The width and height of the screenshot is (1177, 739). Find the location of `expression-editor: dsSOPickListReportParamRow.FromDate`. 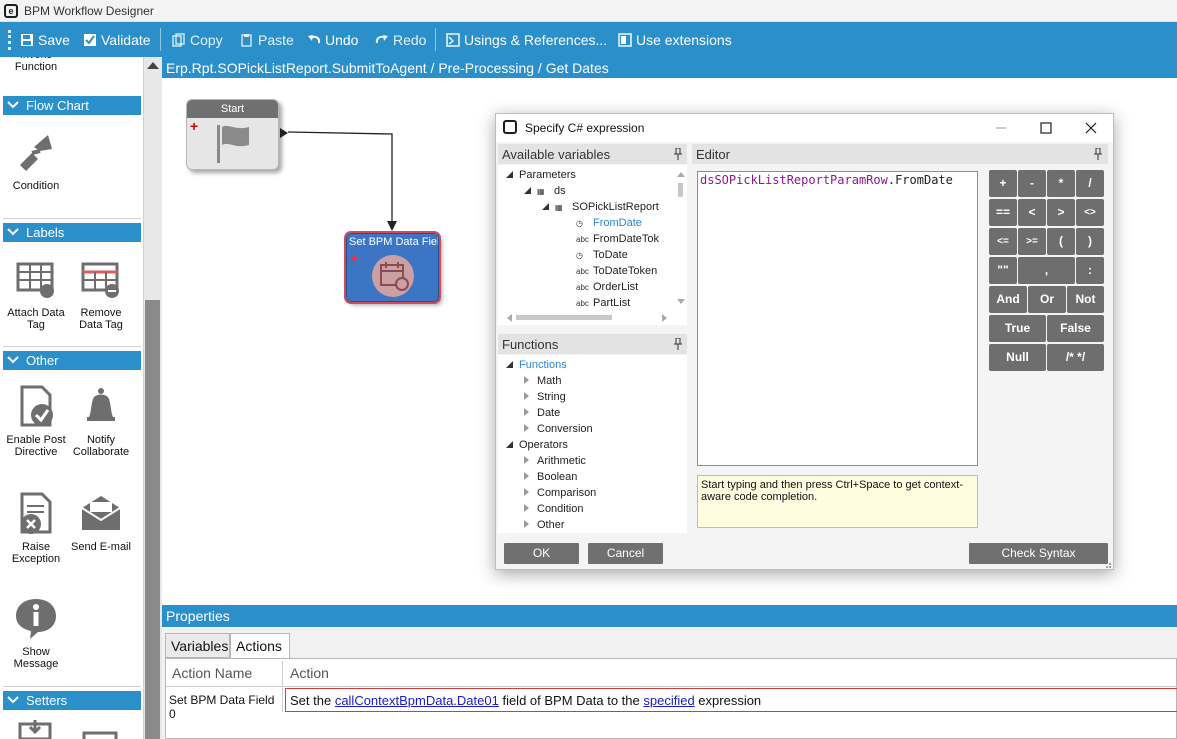

expression-editor: dsSOPickListReportParamRow.FromDate is located at coordinates (837, 318).